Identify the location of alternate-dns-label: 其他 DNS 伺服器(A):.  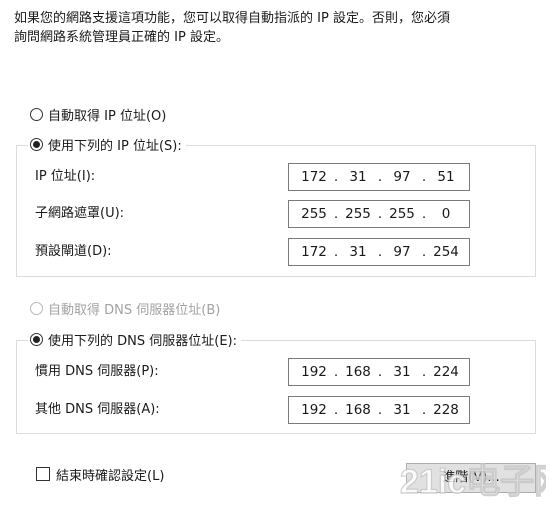
(97, 409).